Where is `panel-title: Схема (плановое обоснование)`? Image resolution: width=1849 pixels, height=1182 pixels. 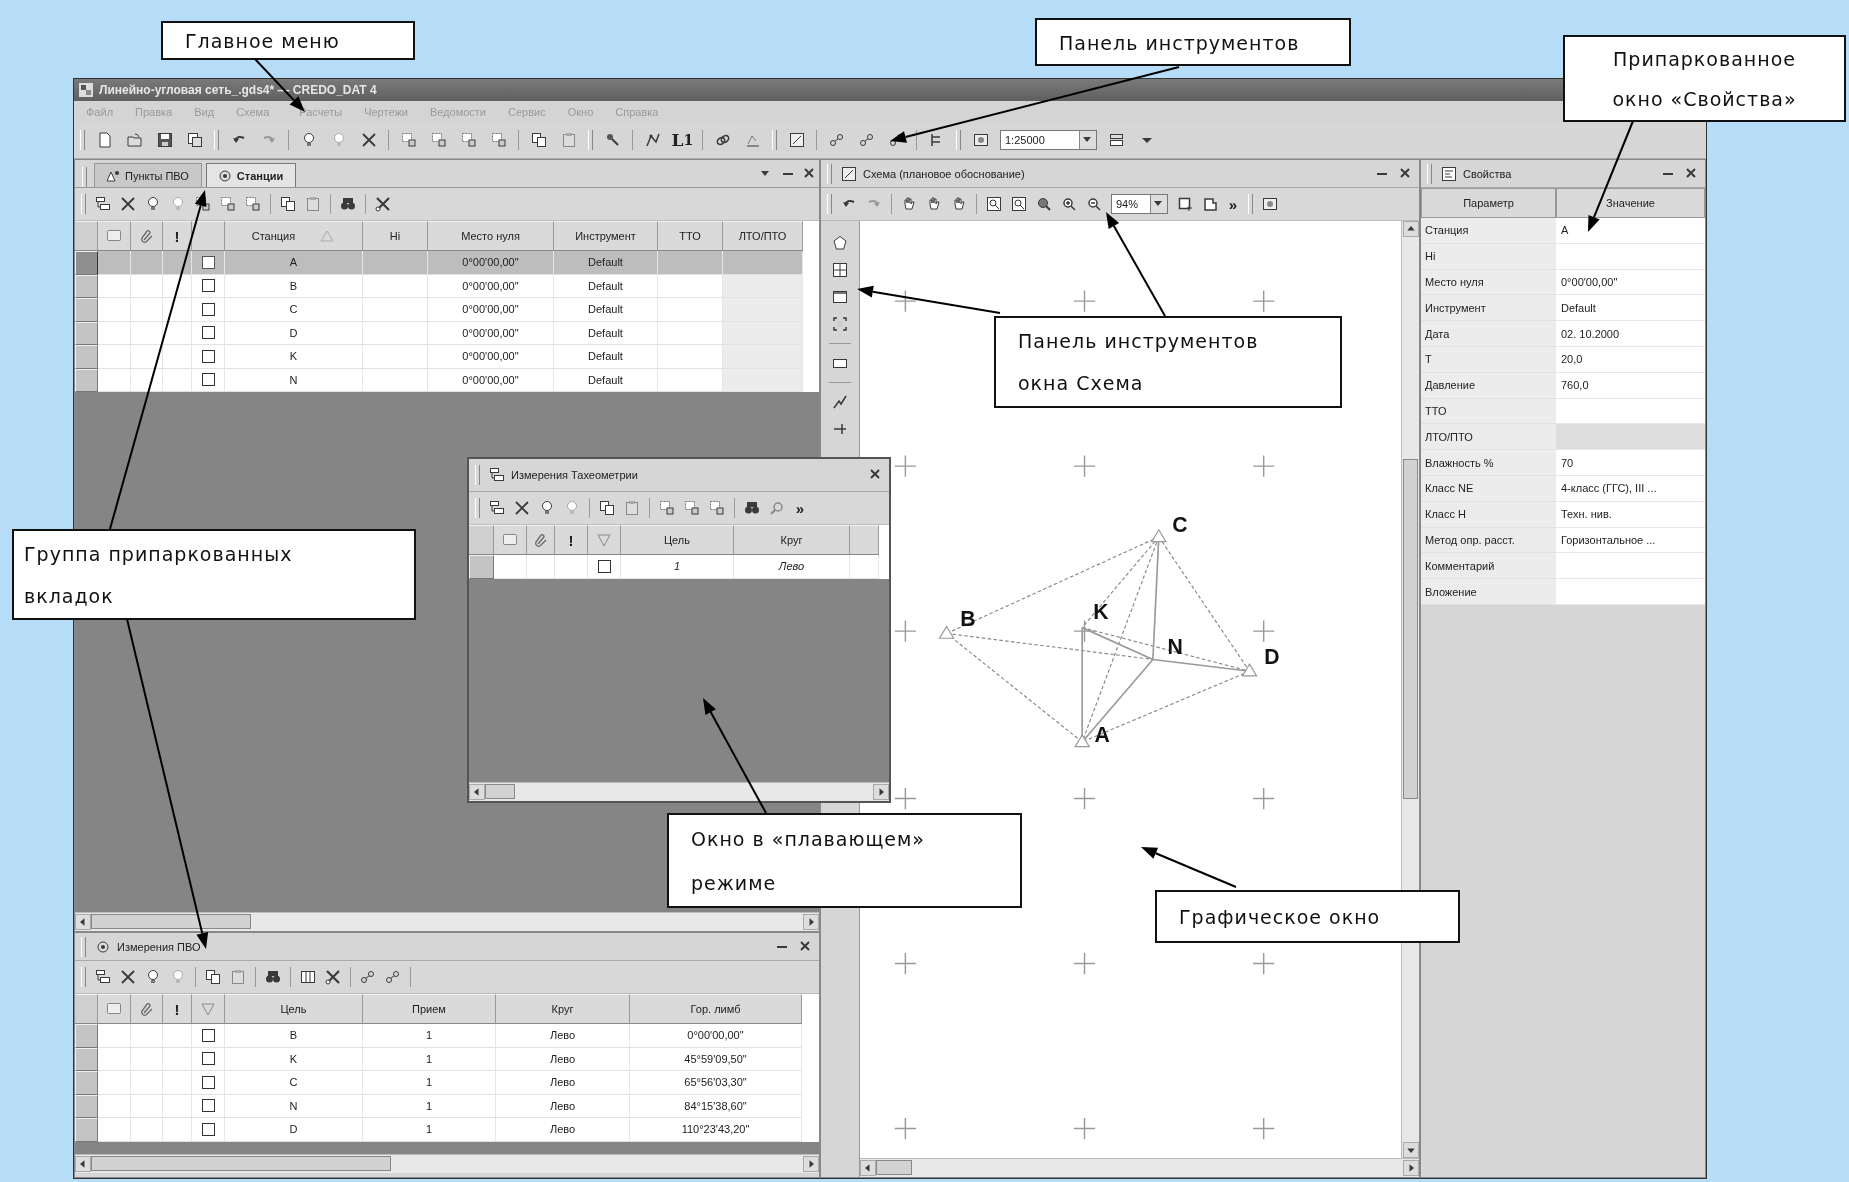 panel-title: Схема (плановое обоснование) is located at coordinates (944, 173).